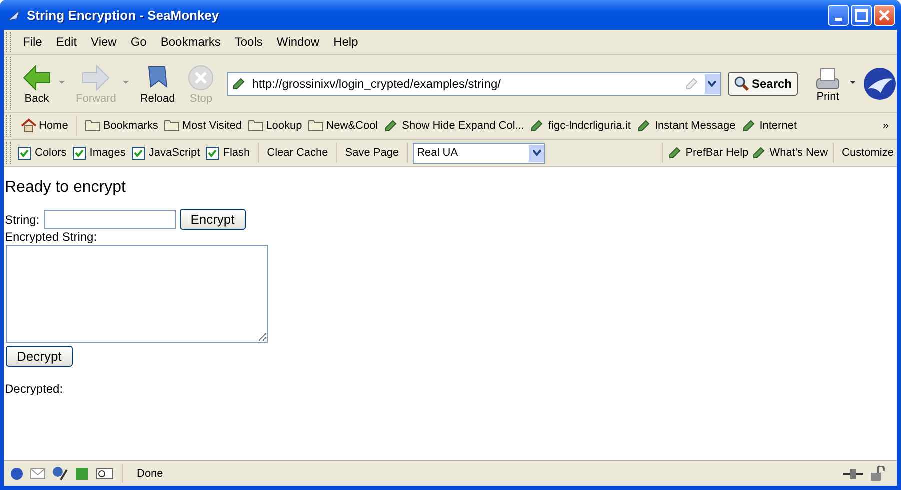  What do you see at coordinates (96, 77) in the screenshot?
I see `right-arrow-icon` at bounding box center [96, 77].